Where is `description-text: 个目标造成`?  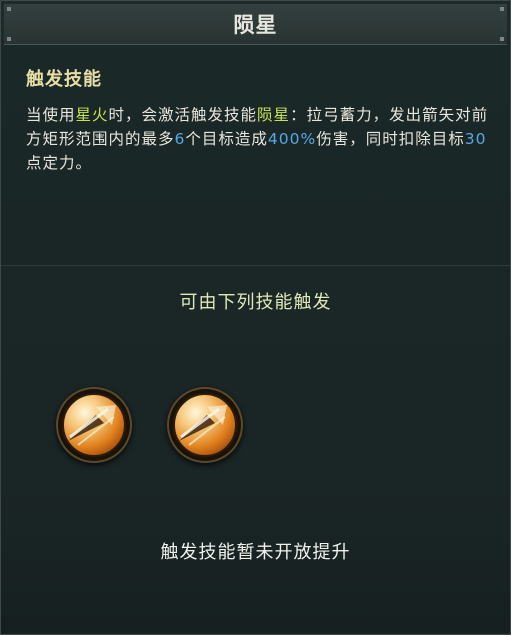
description-text: 个目标造成 is located at coordinates (226, 139).